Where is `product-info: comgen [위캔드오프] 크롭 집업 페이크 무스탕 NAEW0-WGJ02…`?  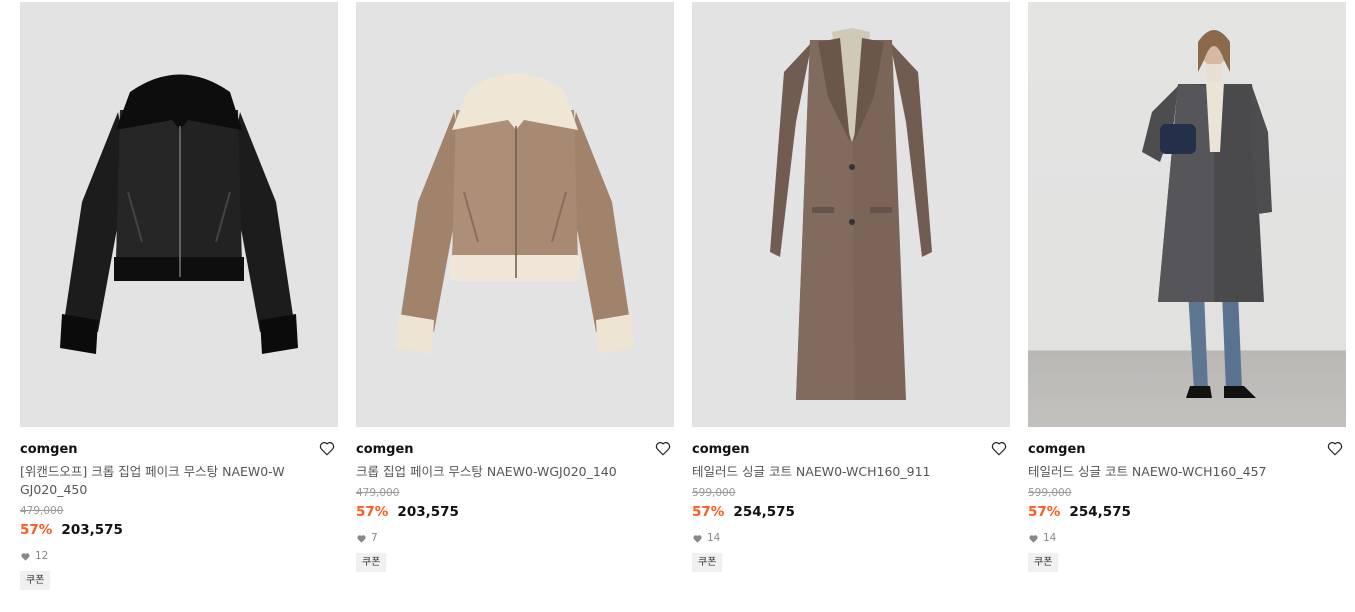
product-info: comgen [위캔드오프] 크롭 집업 페이크 무스탕 NAEW0-WGJ02… is located at coordinates (179, 508).